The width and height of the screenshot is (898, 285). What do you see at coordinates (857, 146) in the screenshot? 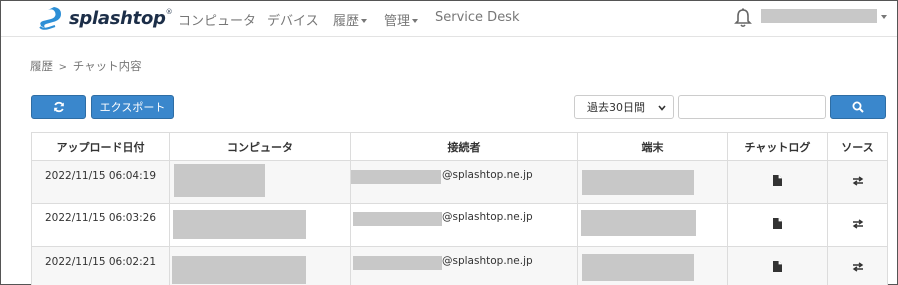
I see `col-header-source: ソース` at bounding box center [857, 146].